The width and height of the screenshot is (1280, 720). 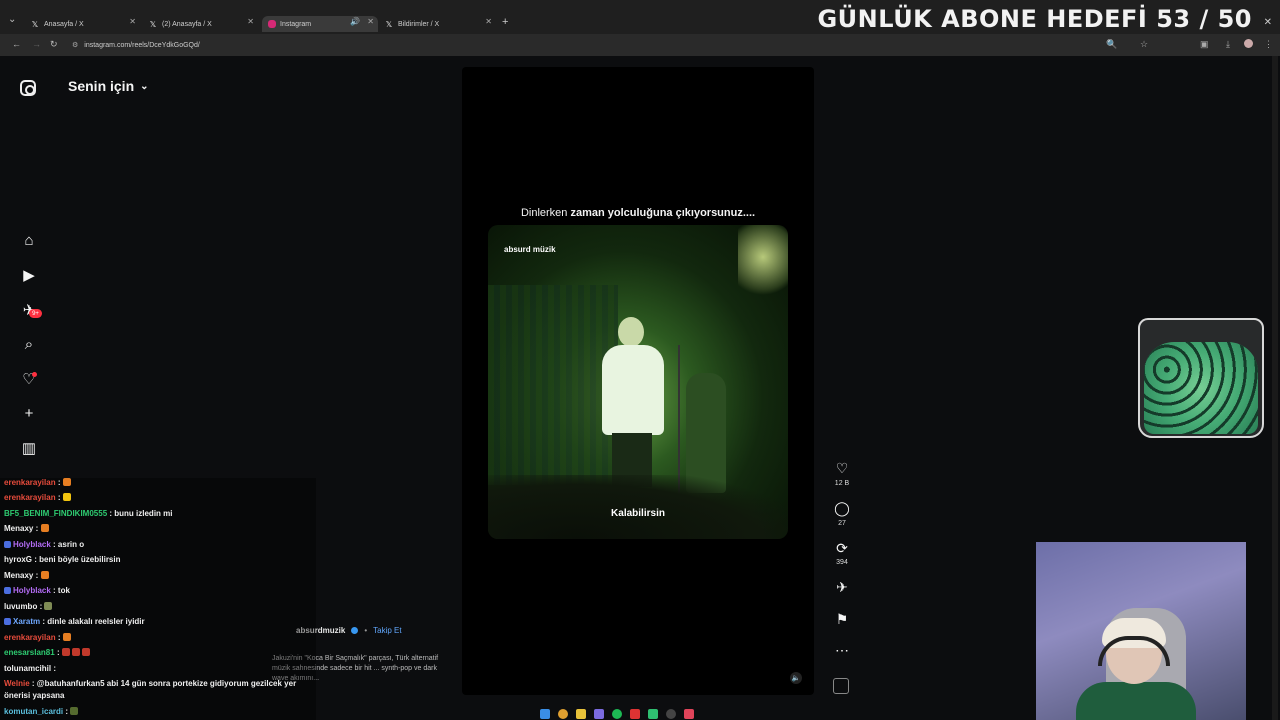 What do you see at coordinates (16, 44) in the screenshot?
I see `back-icon: ←` at bounding box center [16, 44].